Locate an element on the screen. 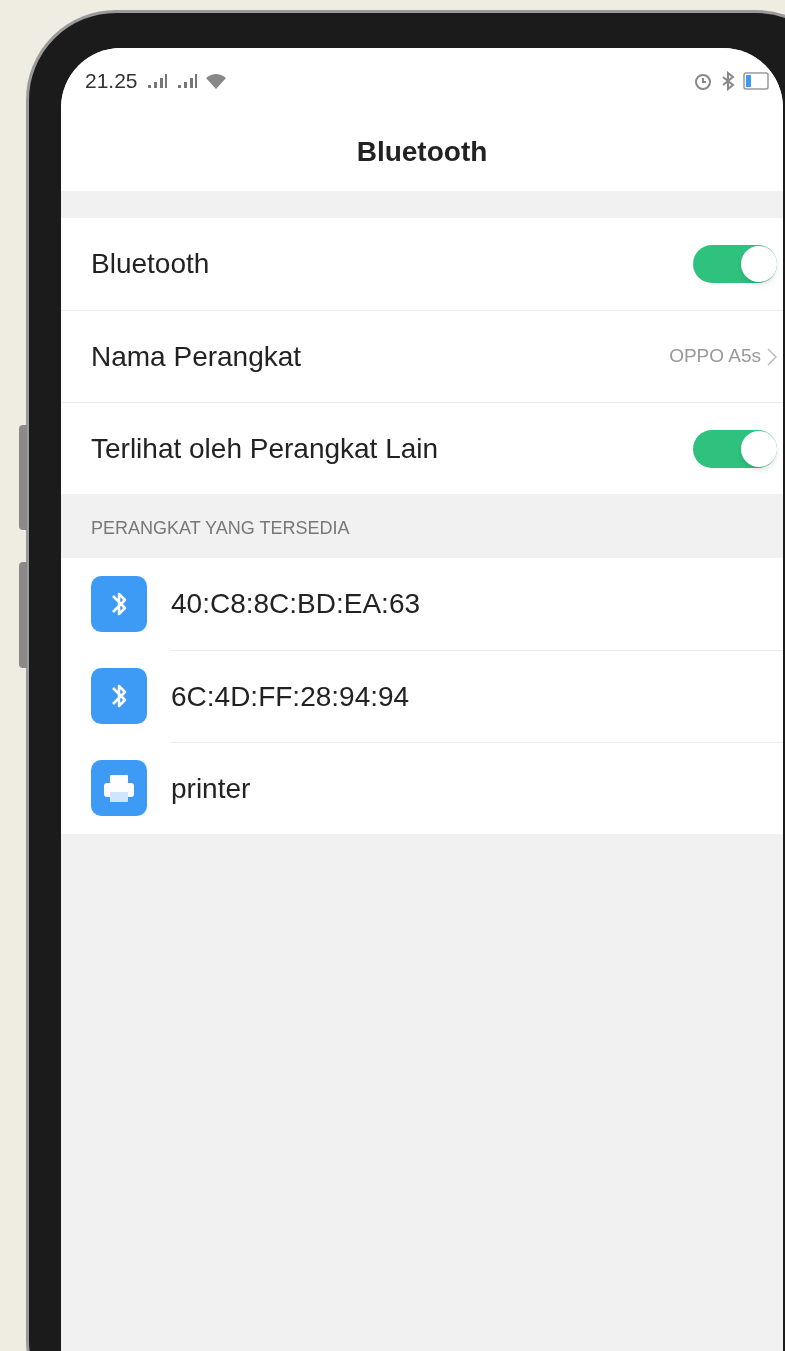  wifi-icon is located at coordinates (215, 80).